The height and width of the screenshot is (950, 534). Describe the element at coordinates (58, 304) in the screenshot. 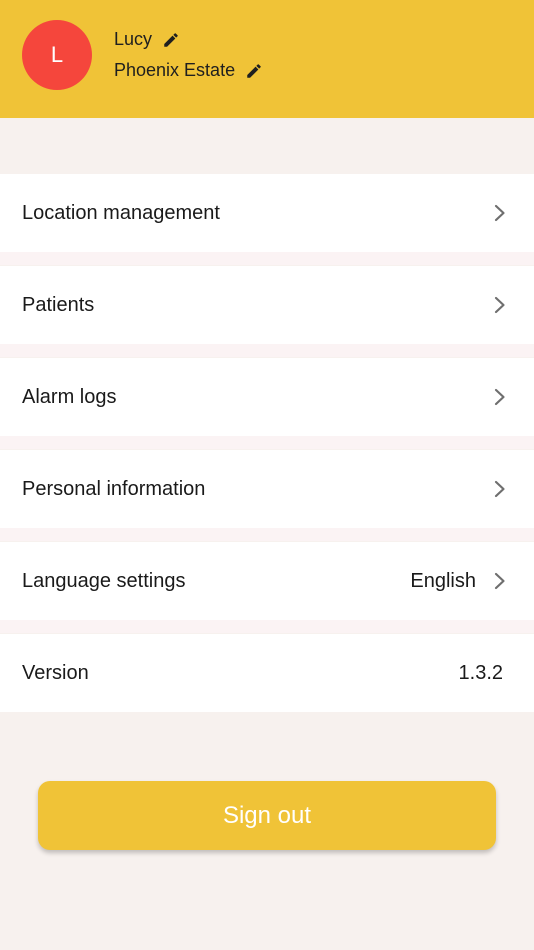

I see `menu-item-label: Patients` at that location.